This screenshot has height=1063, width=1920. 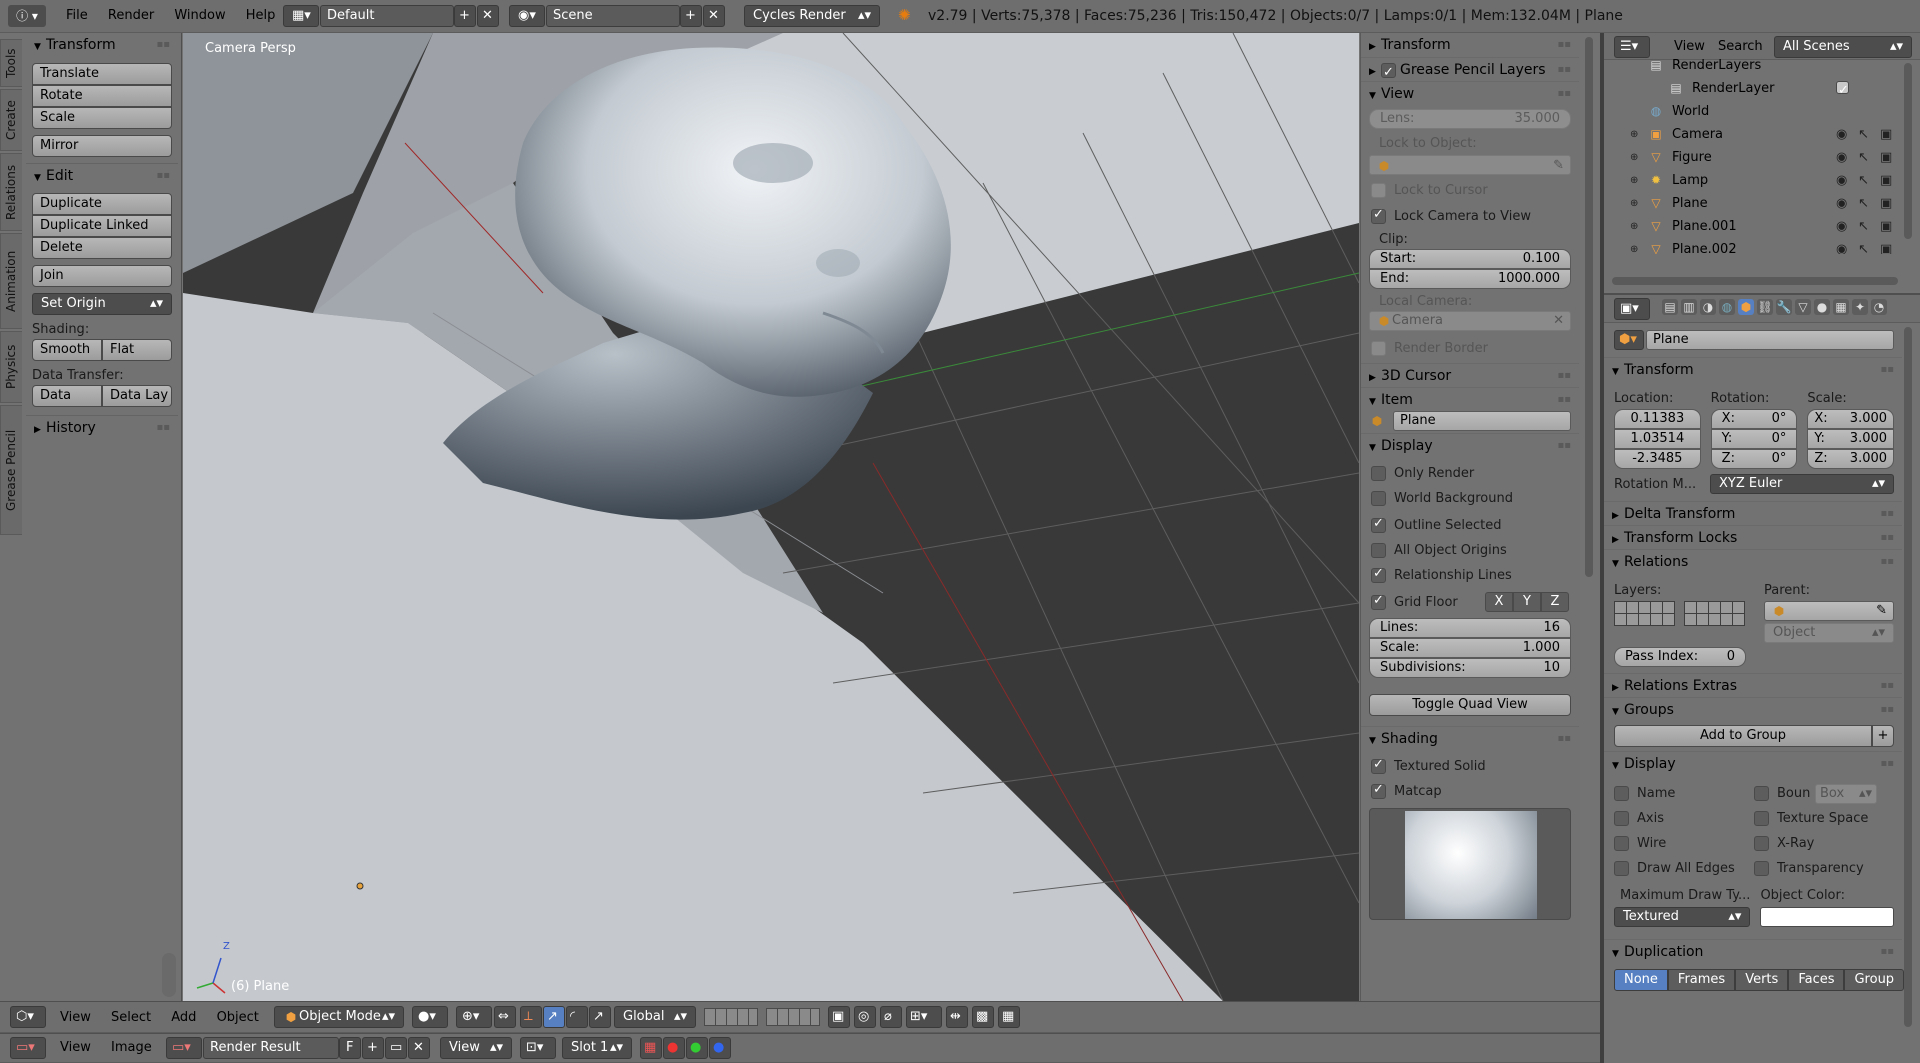 I want to click on scene-icon: ◉▾, so click(x=527, y=16).